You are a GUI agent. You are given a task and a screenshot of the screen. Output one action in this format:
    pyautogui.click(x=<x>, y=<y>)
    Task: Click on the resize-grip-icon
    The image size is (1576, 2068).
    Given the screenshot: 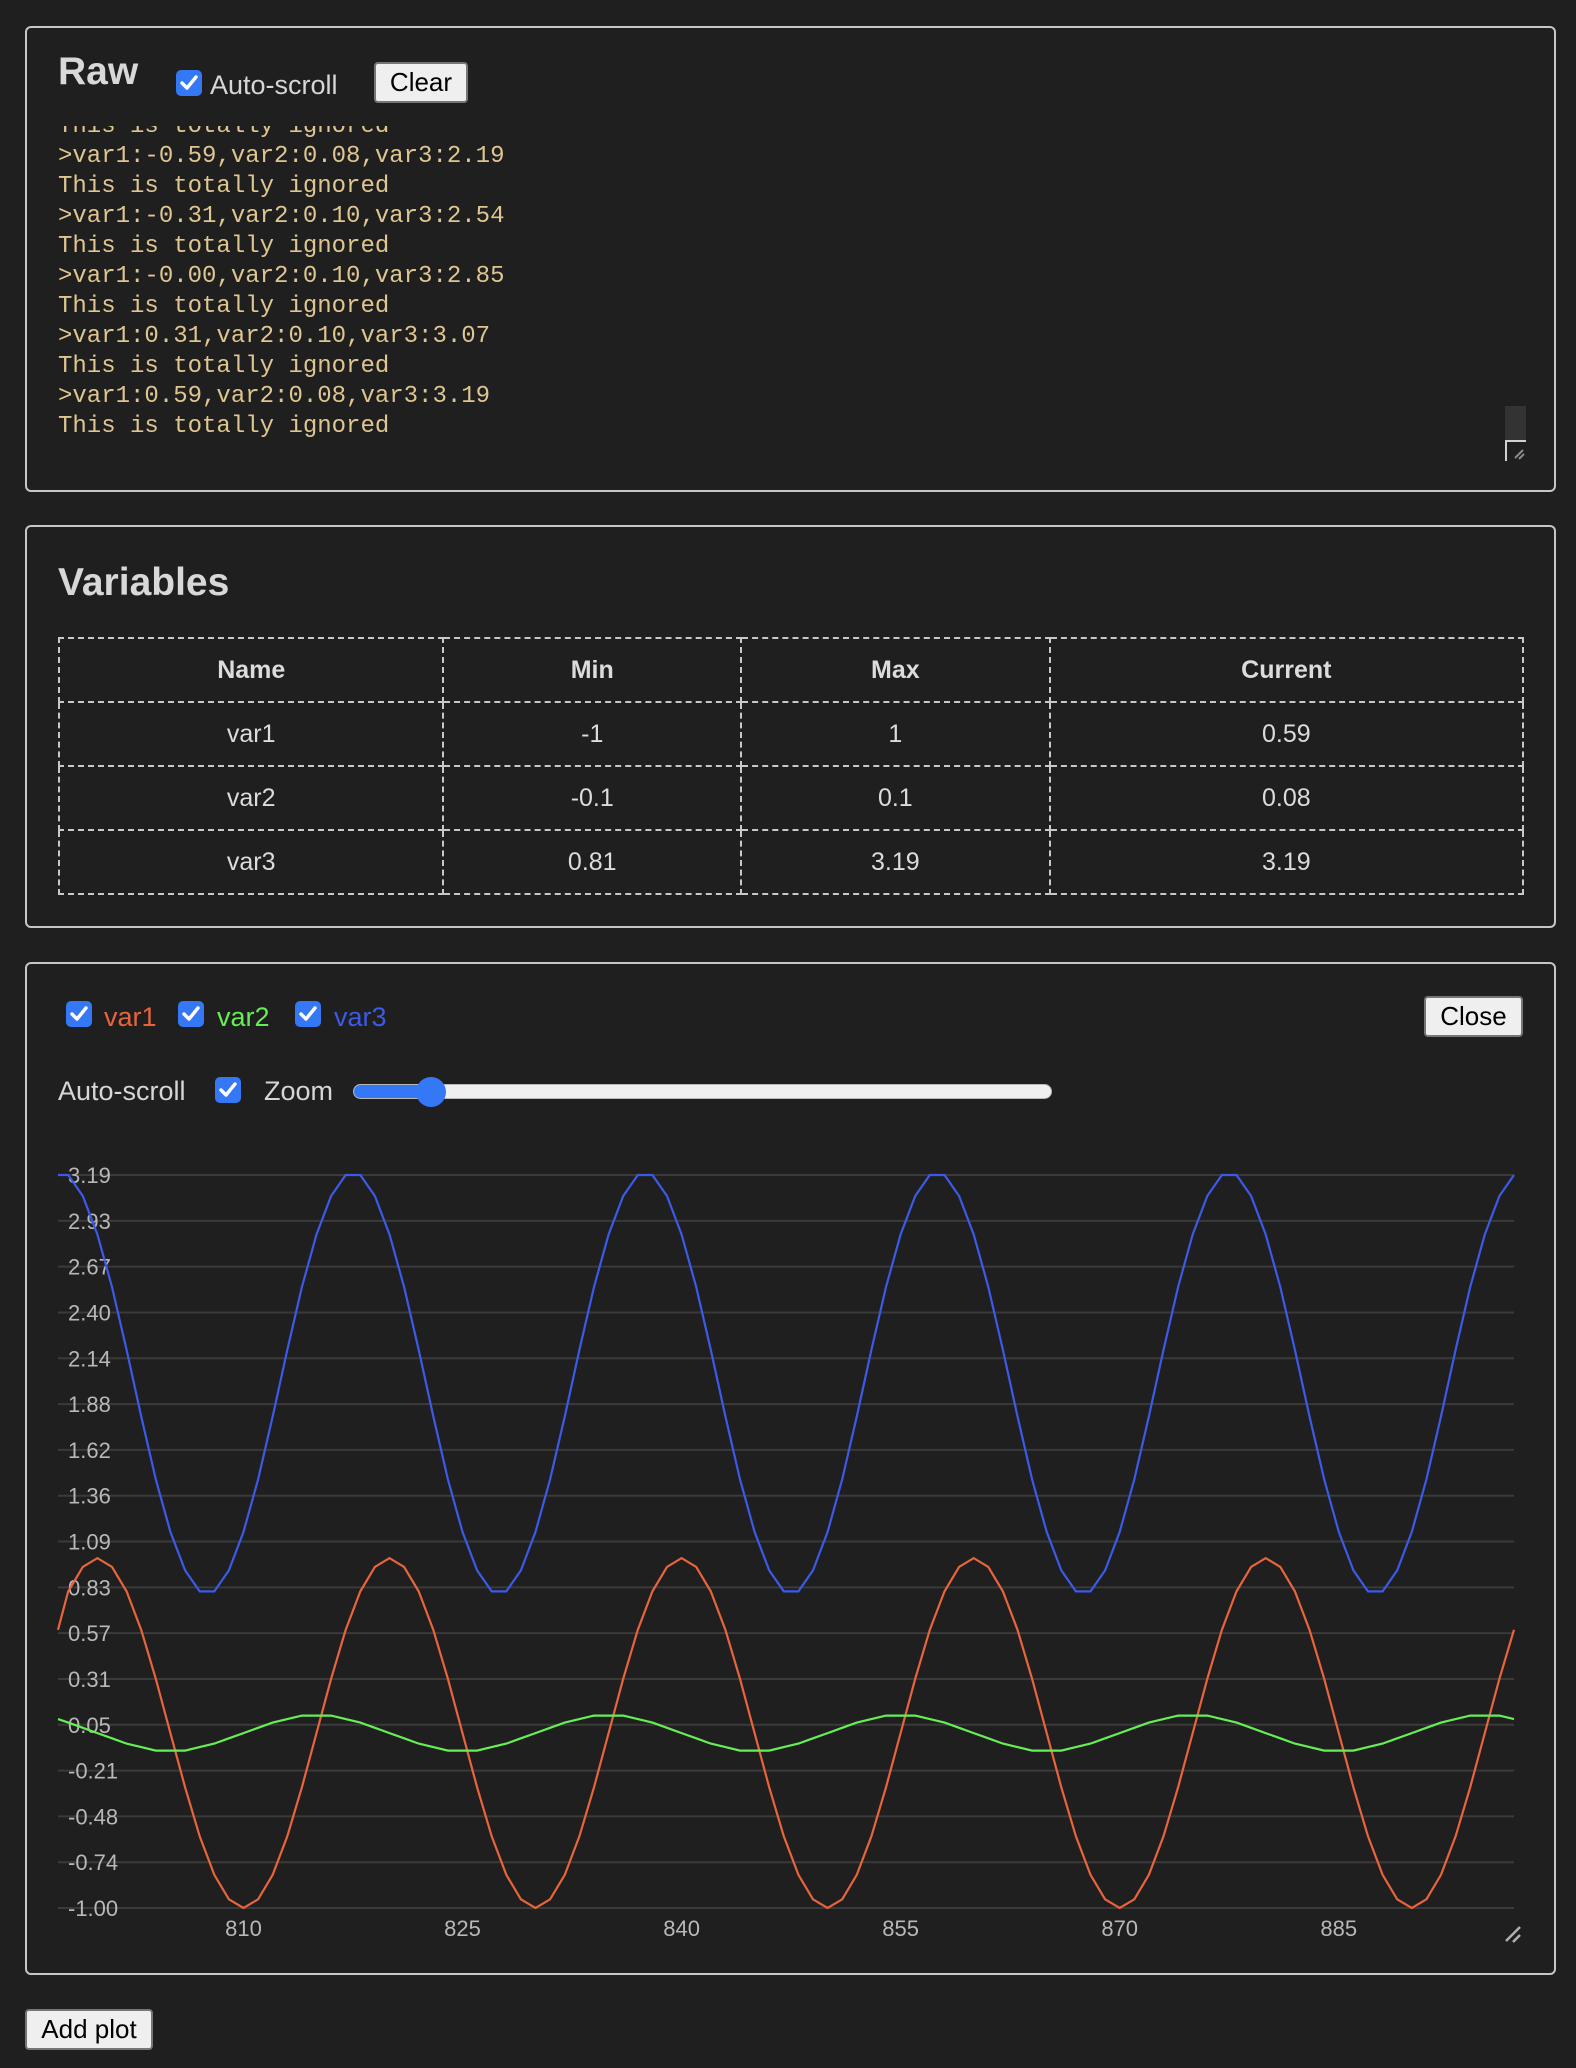 What is the action you would take?
    pyautogui.click(x=1513, y=1934)
    